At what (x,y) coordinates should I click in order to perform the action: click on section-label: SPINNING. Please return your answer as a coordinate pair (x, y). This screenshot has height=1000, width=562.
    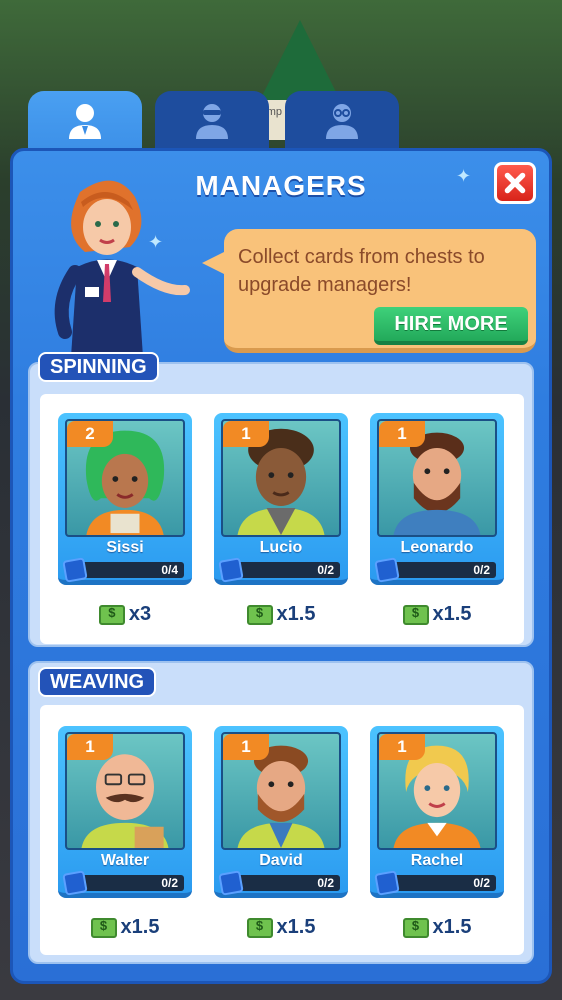
    Looking at the image, I should click on (98, 367).